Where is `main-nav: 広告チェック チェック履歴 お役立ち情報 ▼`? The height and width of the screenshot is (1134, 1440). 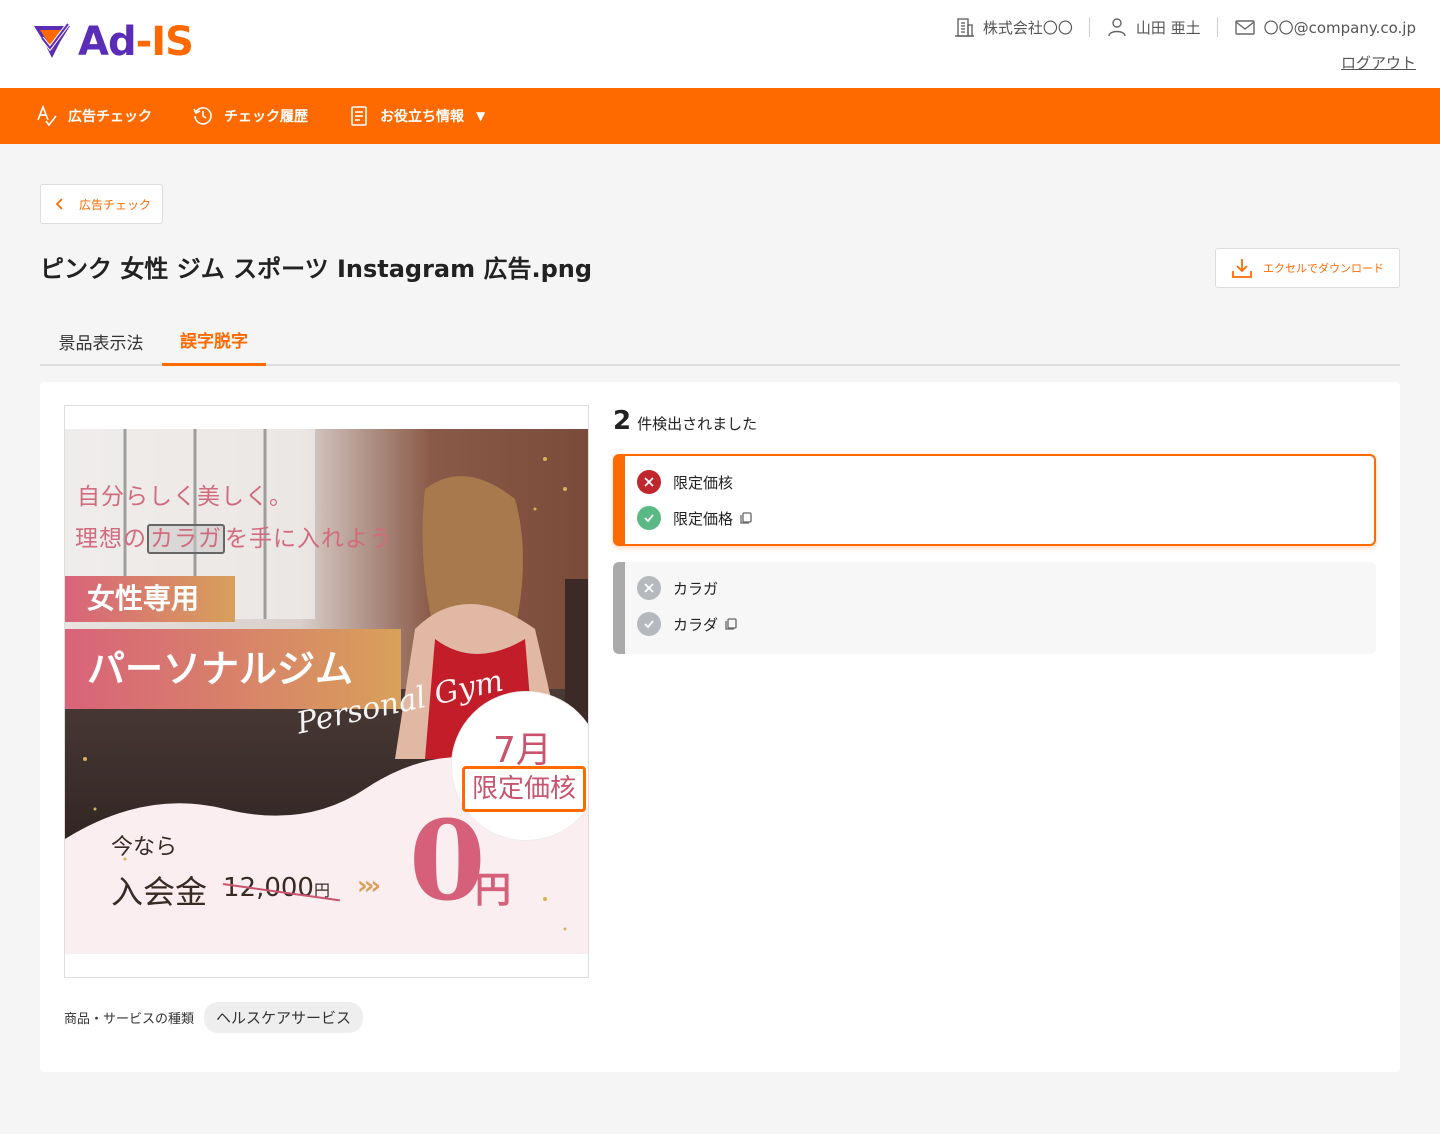
main-nav: 広告チェック チェック履歴 お役立ち情報 ▼ is located at coordinates (720, 116).